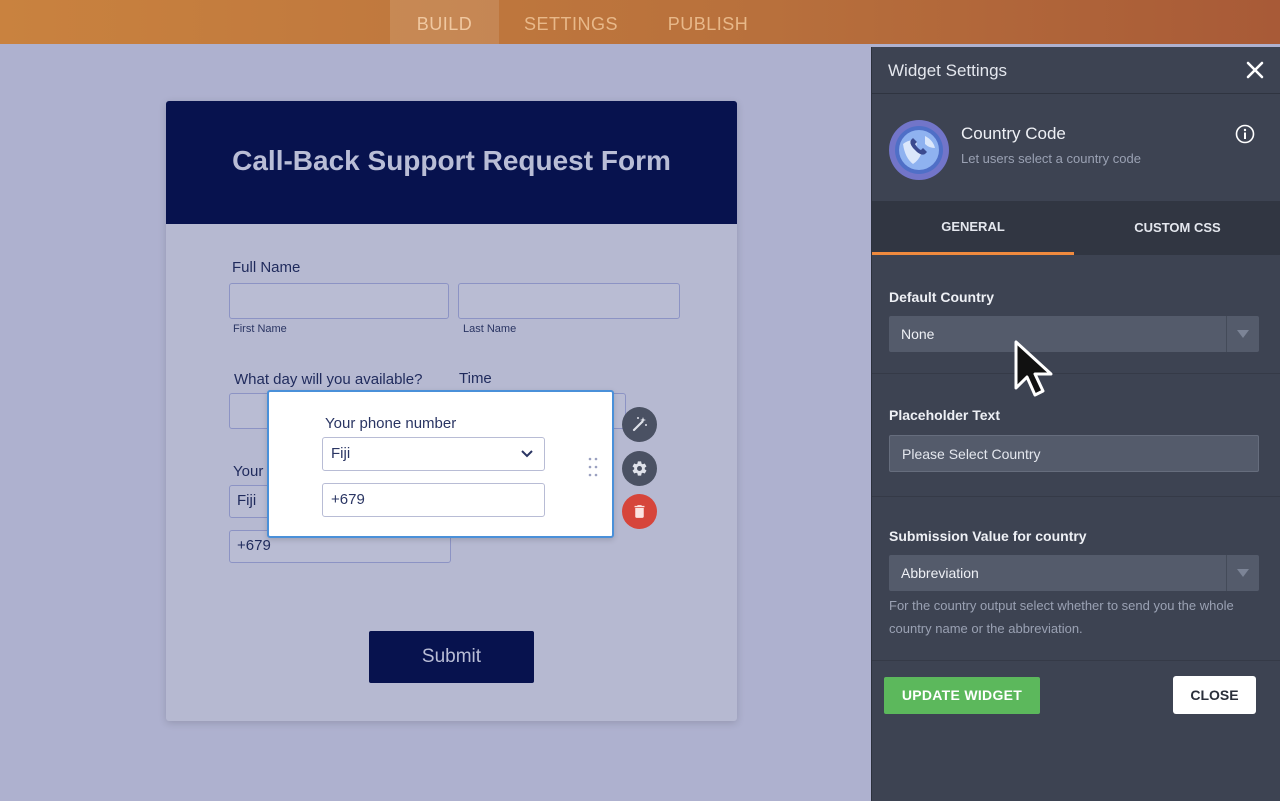 This screenshot has height=801, width=1280. What do you see at coordinates (941, 297) in the screenshot?
I see `default-country-label: Default Country` at bounding box center [941, 297].